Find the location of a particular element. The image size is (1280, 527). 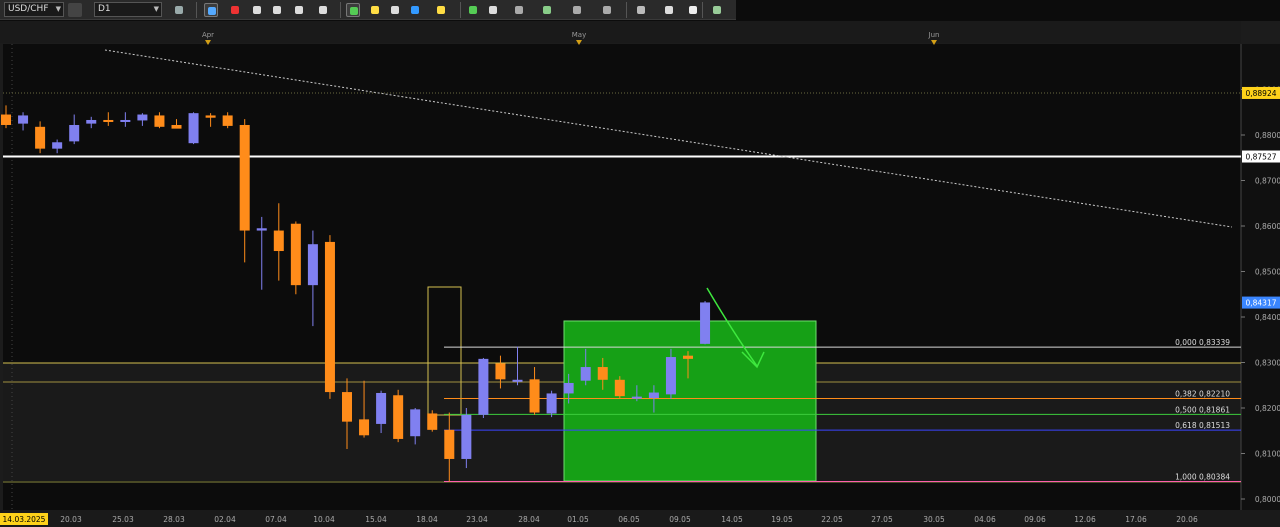

price-axis is located at coordinates (1260, 277).